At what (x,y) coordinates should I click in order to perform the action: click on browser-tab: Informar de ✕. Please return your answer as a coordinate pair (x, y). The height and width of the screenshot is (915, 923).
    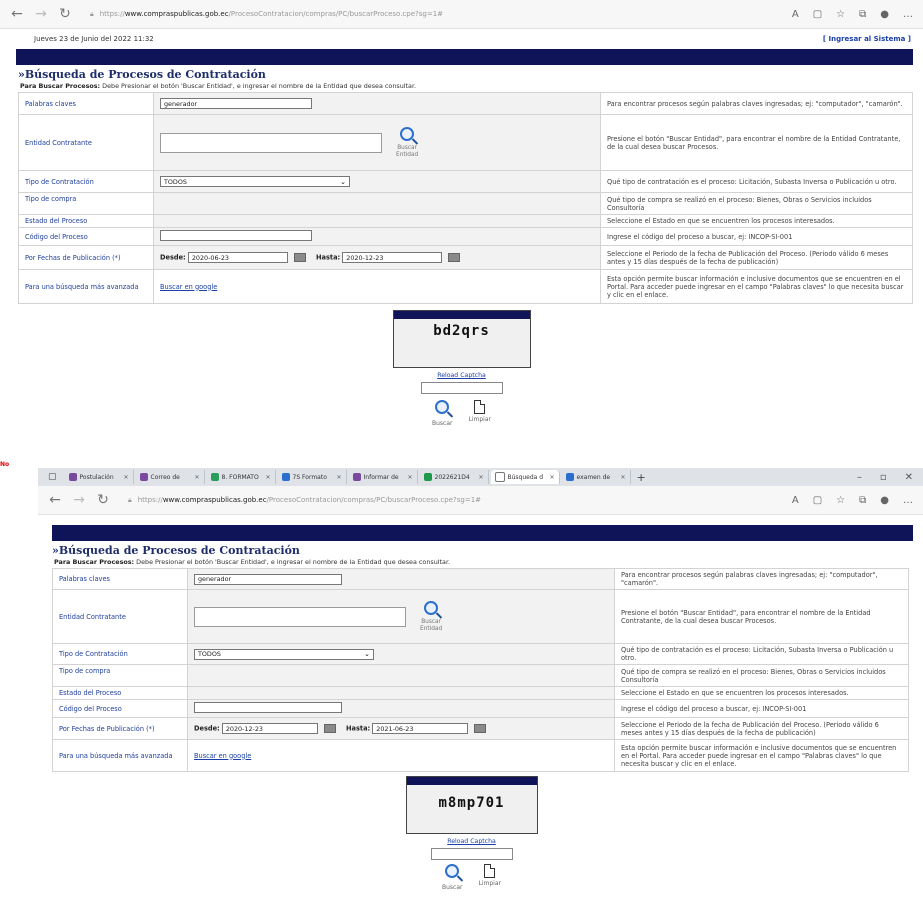
    Looking at the image, I should click on (383, 477).